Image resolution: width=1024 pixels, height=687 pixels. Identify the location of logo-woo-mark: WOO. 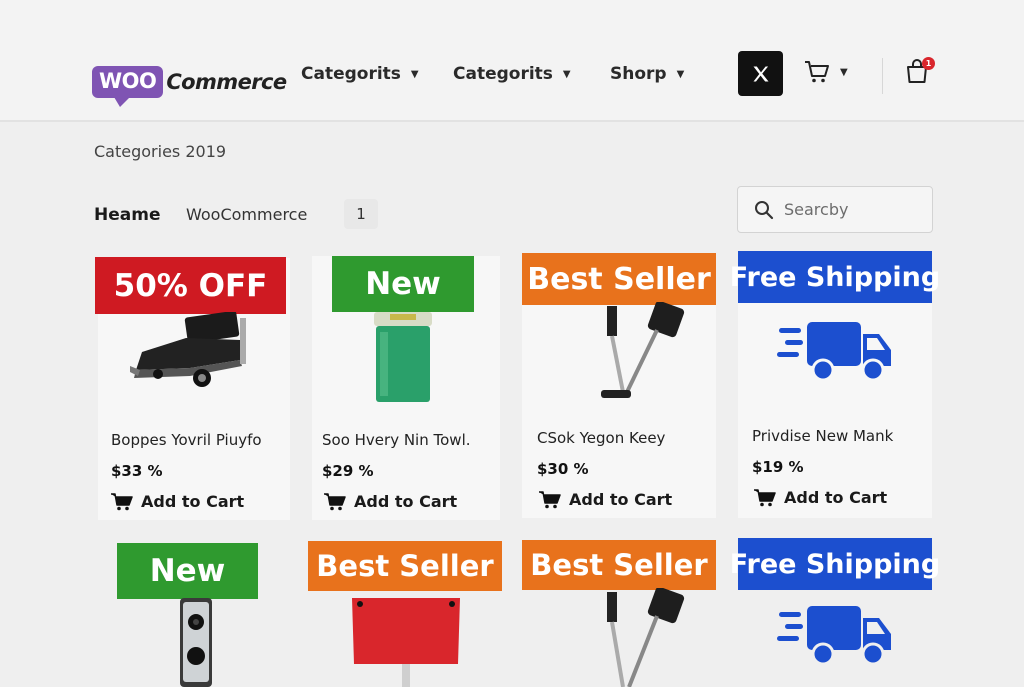
(128, 86).